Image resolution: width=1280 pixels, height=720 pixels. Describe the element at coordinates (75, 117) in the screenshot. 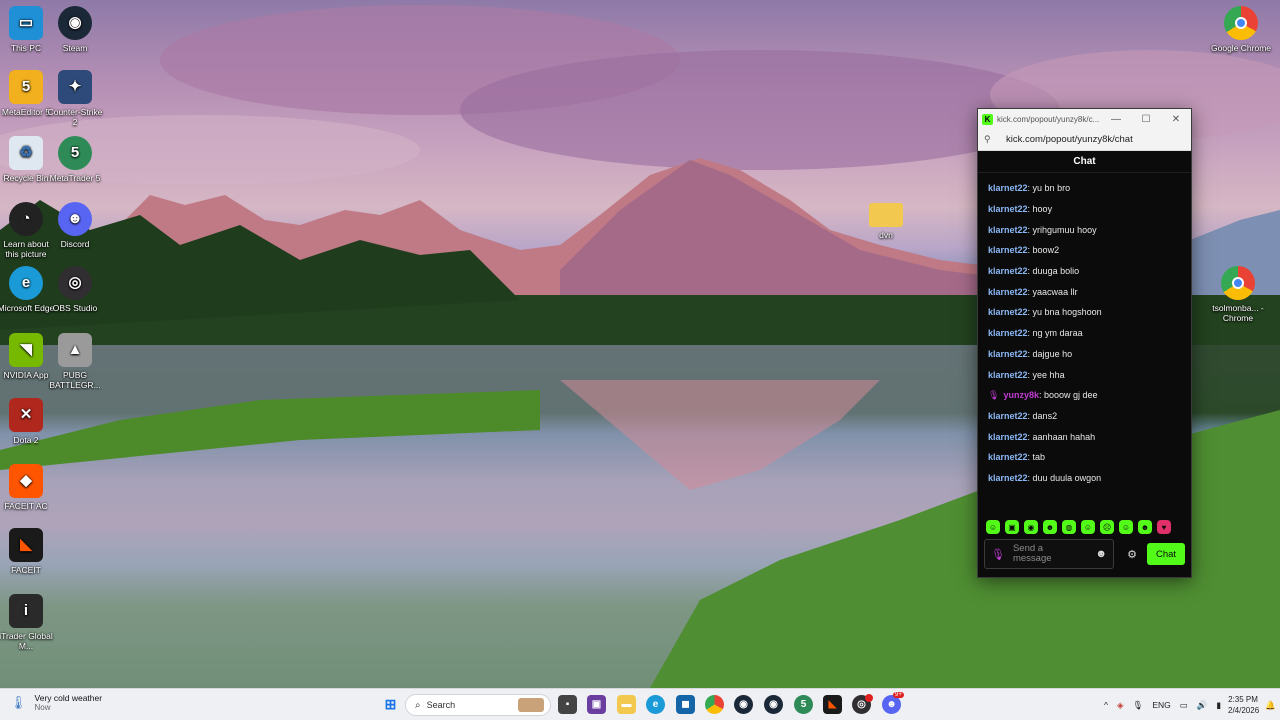

I see `desktop-icon-label: Counter-Strike 2` at that location.